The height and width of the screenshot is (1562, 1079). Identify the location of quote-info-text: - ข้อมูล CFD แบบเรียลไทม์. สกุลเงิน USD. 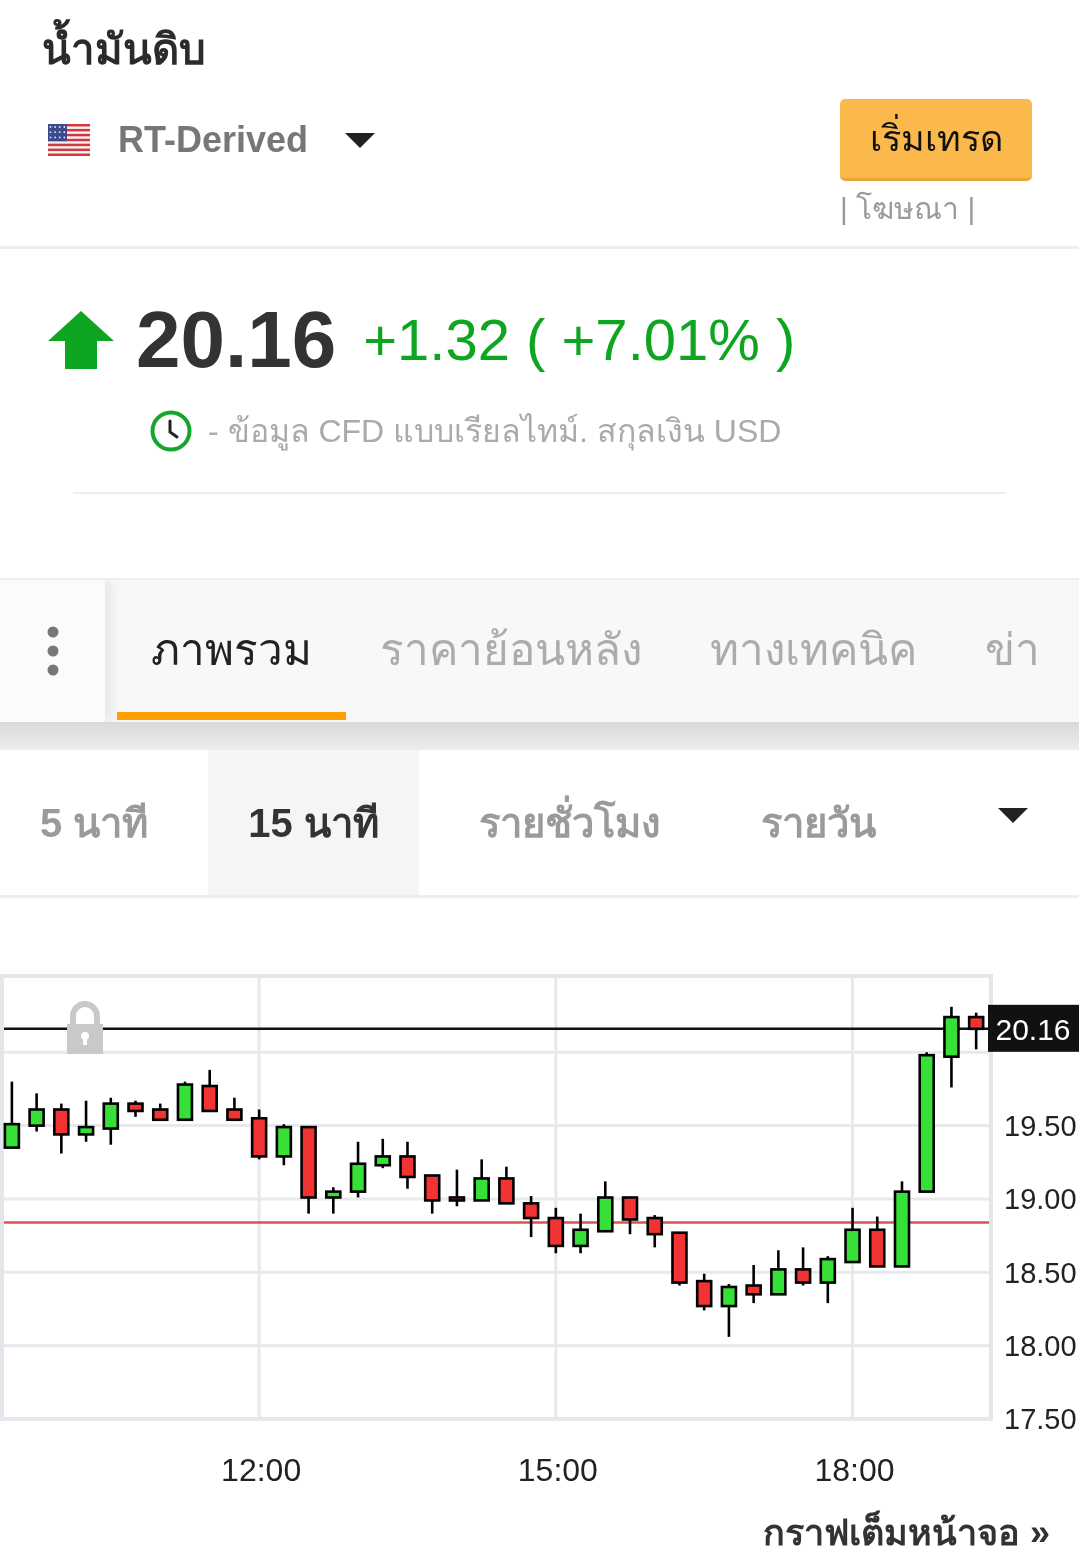
(495, 431).